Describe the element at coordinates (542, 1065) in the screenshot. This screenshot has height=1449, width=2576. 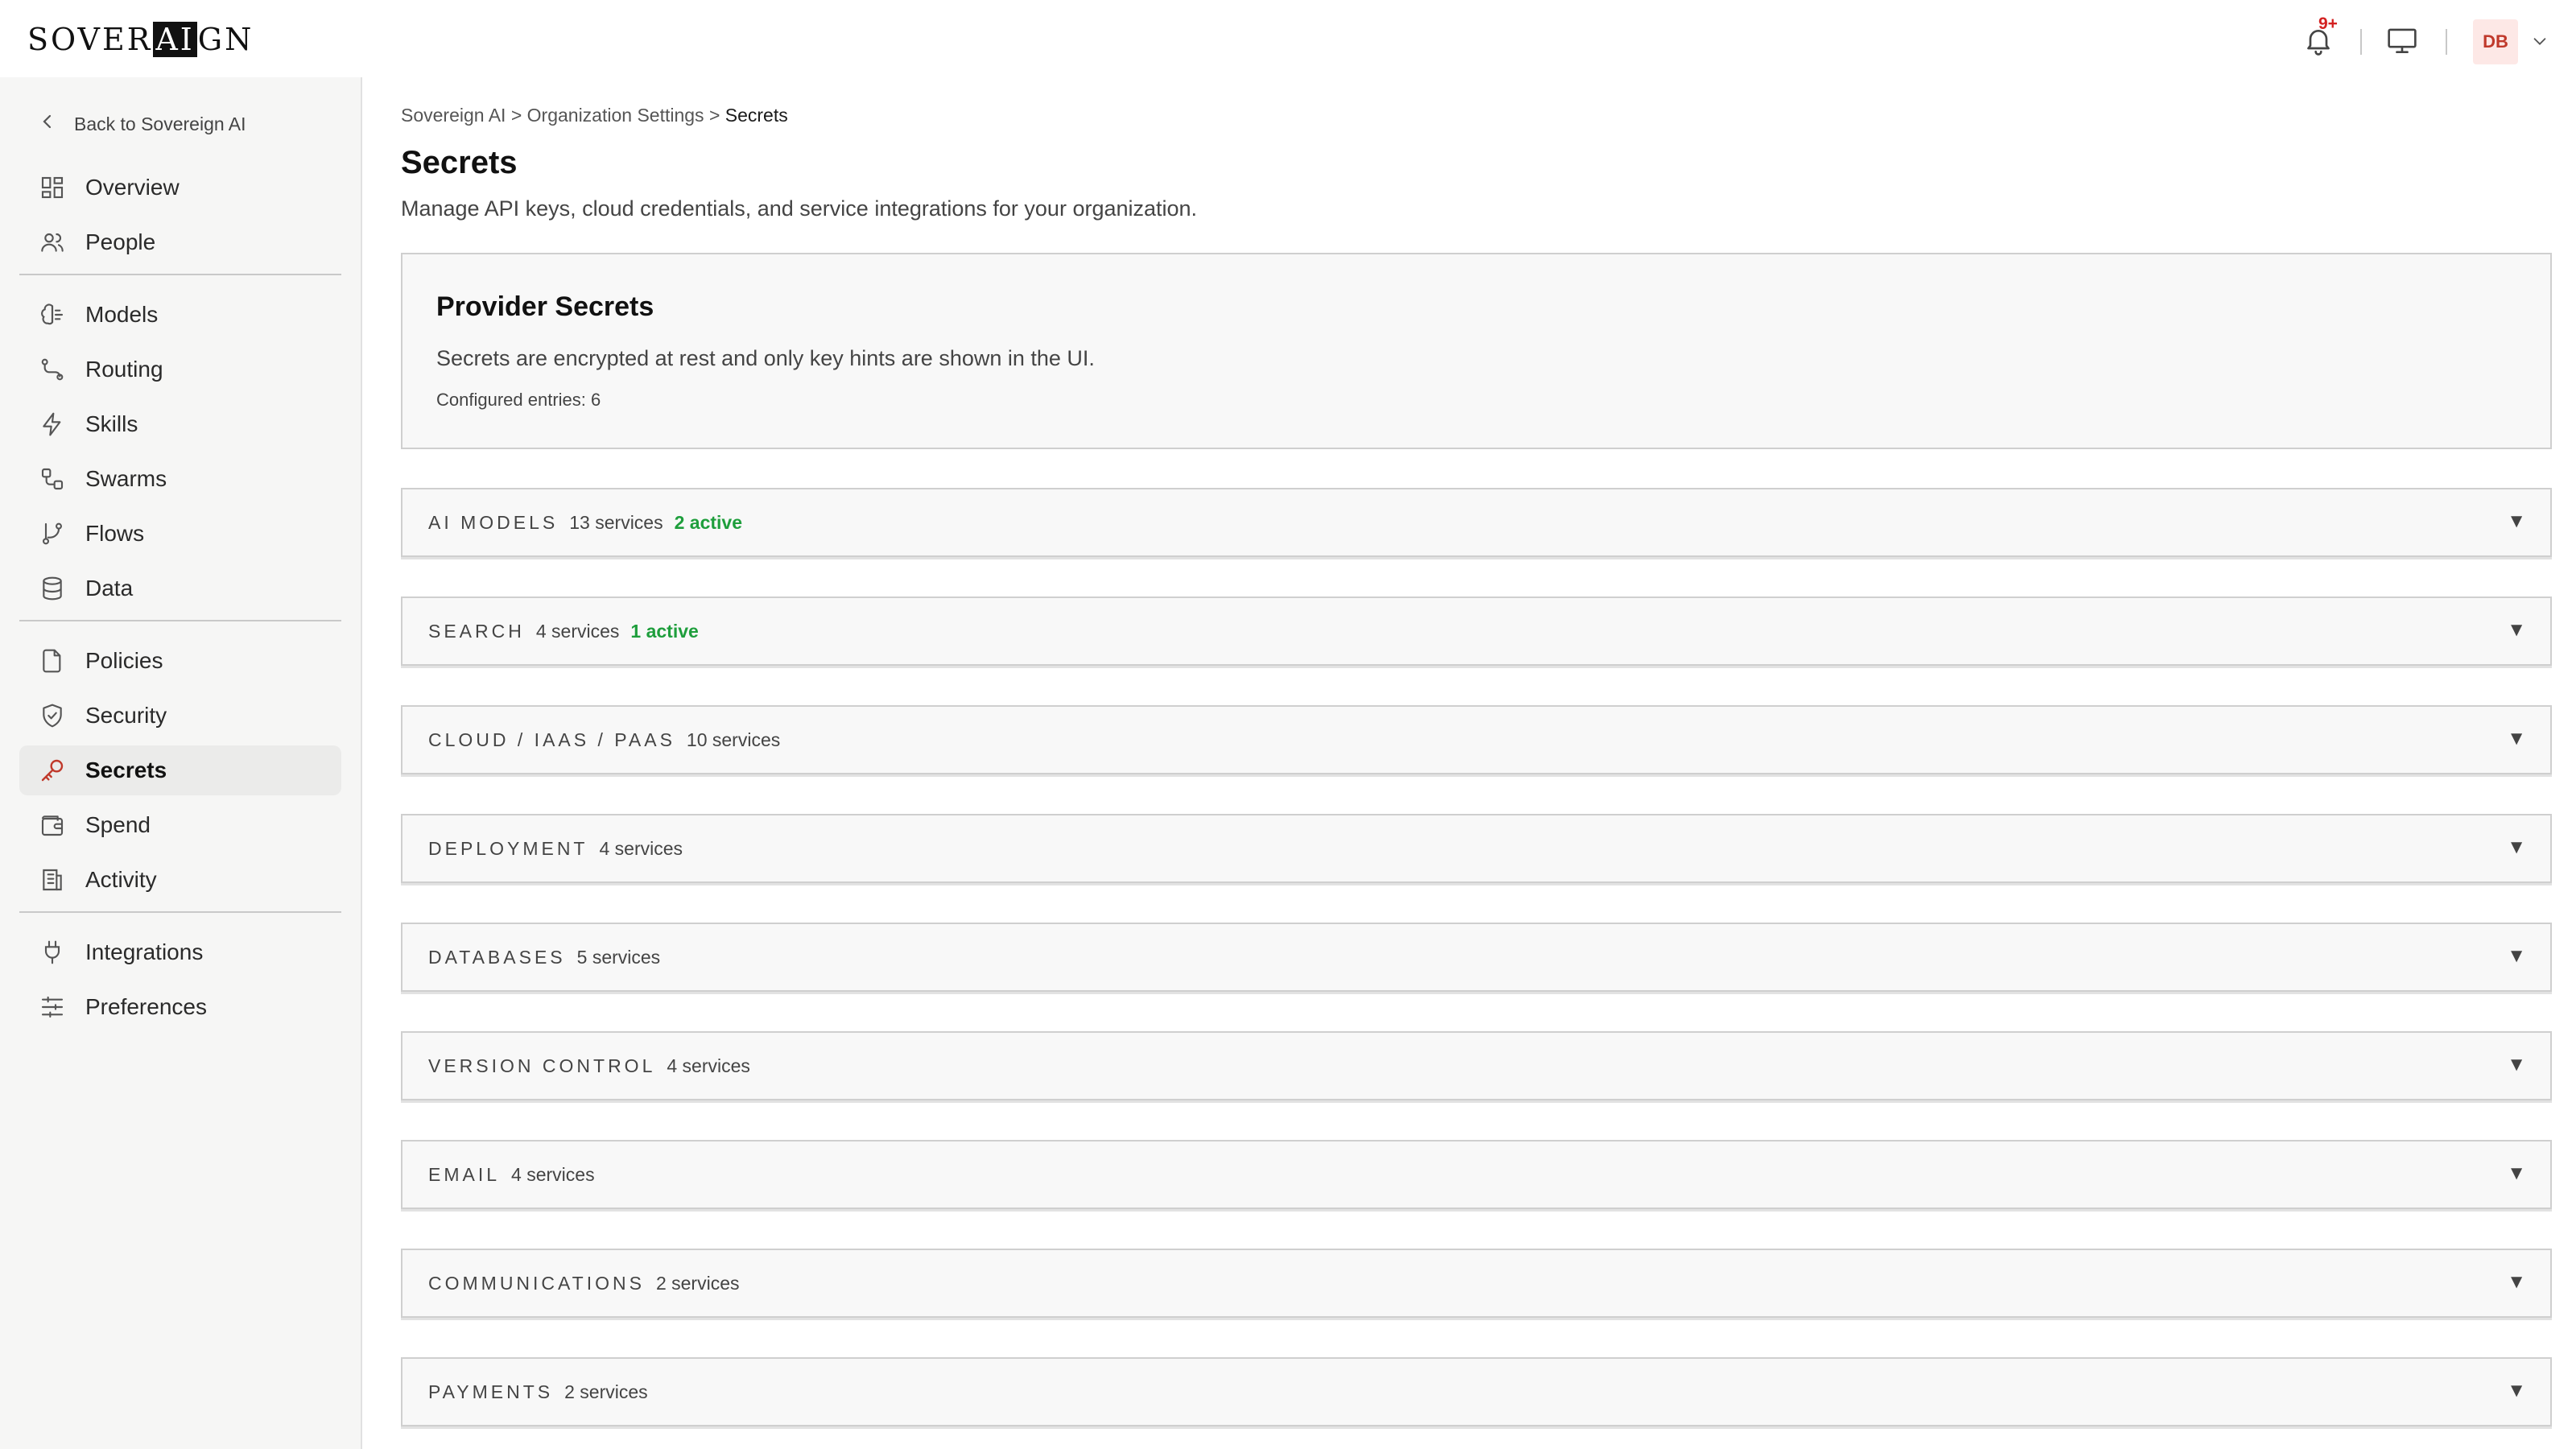
I see `category-name: VERSION CONTROL` at that location.